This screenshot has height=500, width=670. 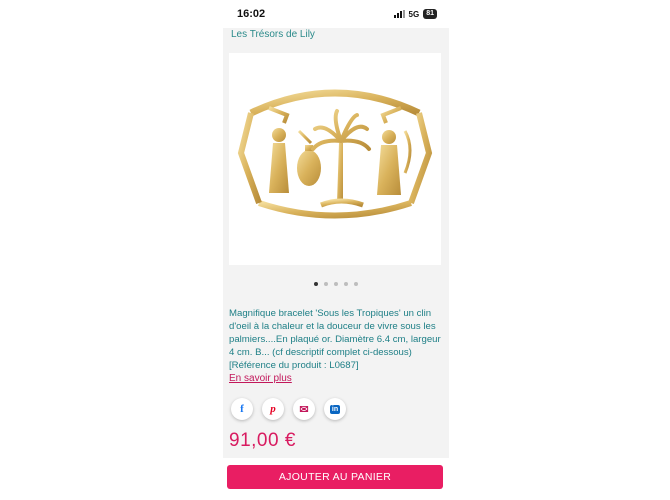 I want to click on email-glyph: ✉, so click(x=304, y=409).